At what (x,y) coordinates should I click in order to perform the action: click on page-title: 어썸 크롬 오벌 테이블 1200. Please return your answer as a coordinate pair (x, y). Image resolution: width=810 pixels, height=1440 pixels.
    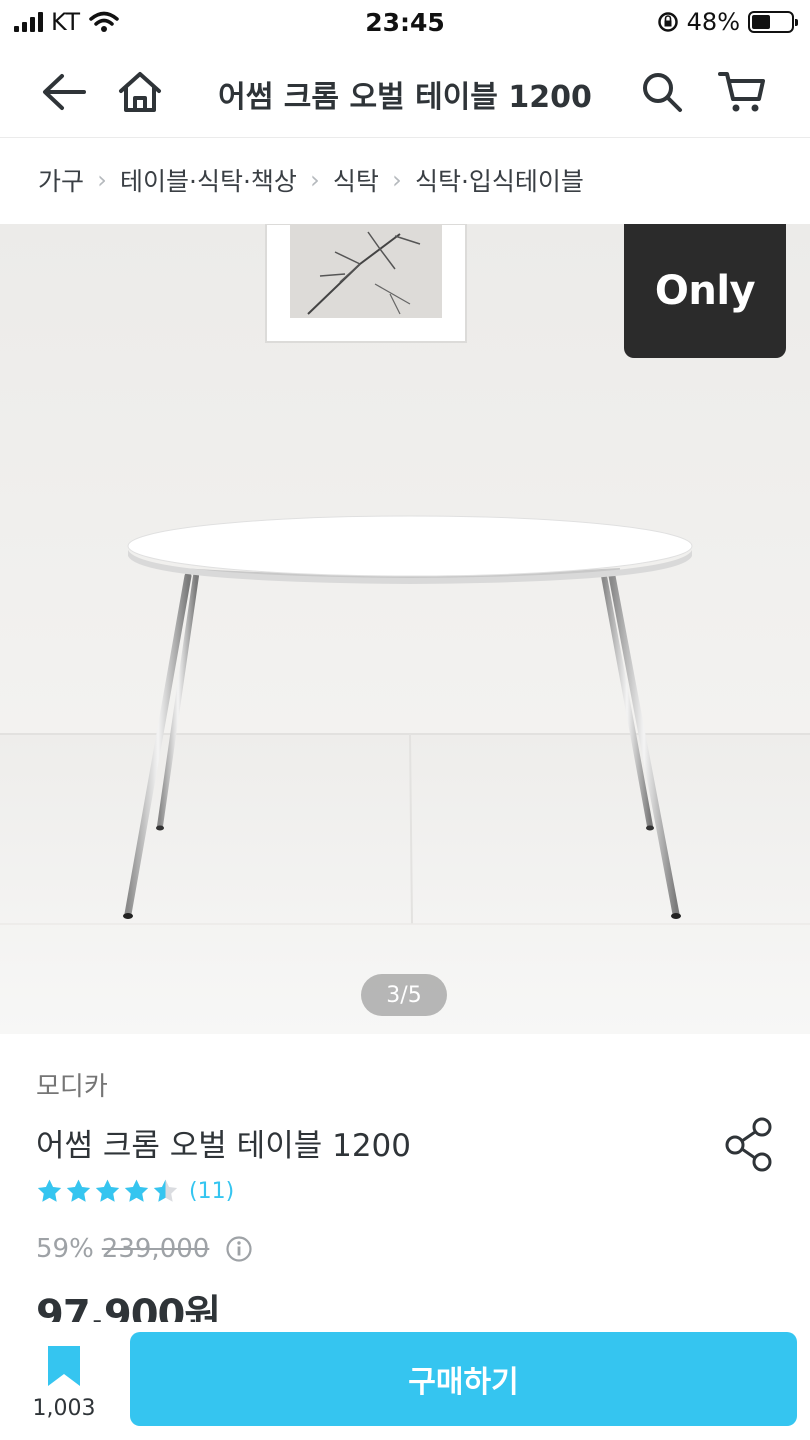
    Looking at the image, I should click on (405, 97).